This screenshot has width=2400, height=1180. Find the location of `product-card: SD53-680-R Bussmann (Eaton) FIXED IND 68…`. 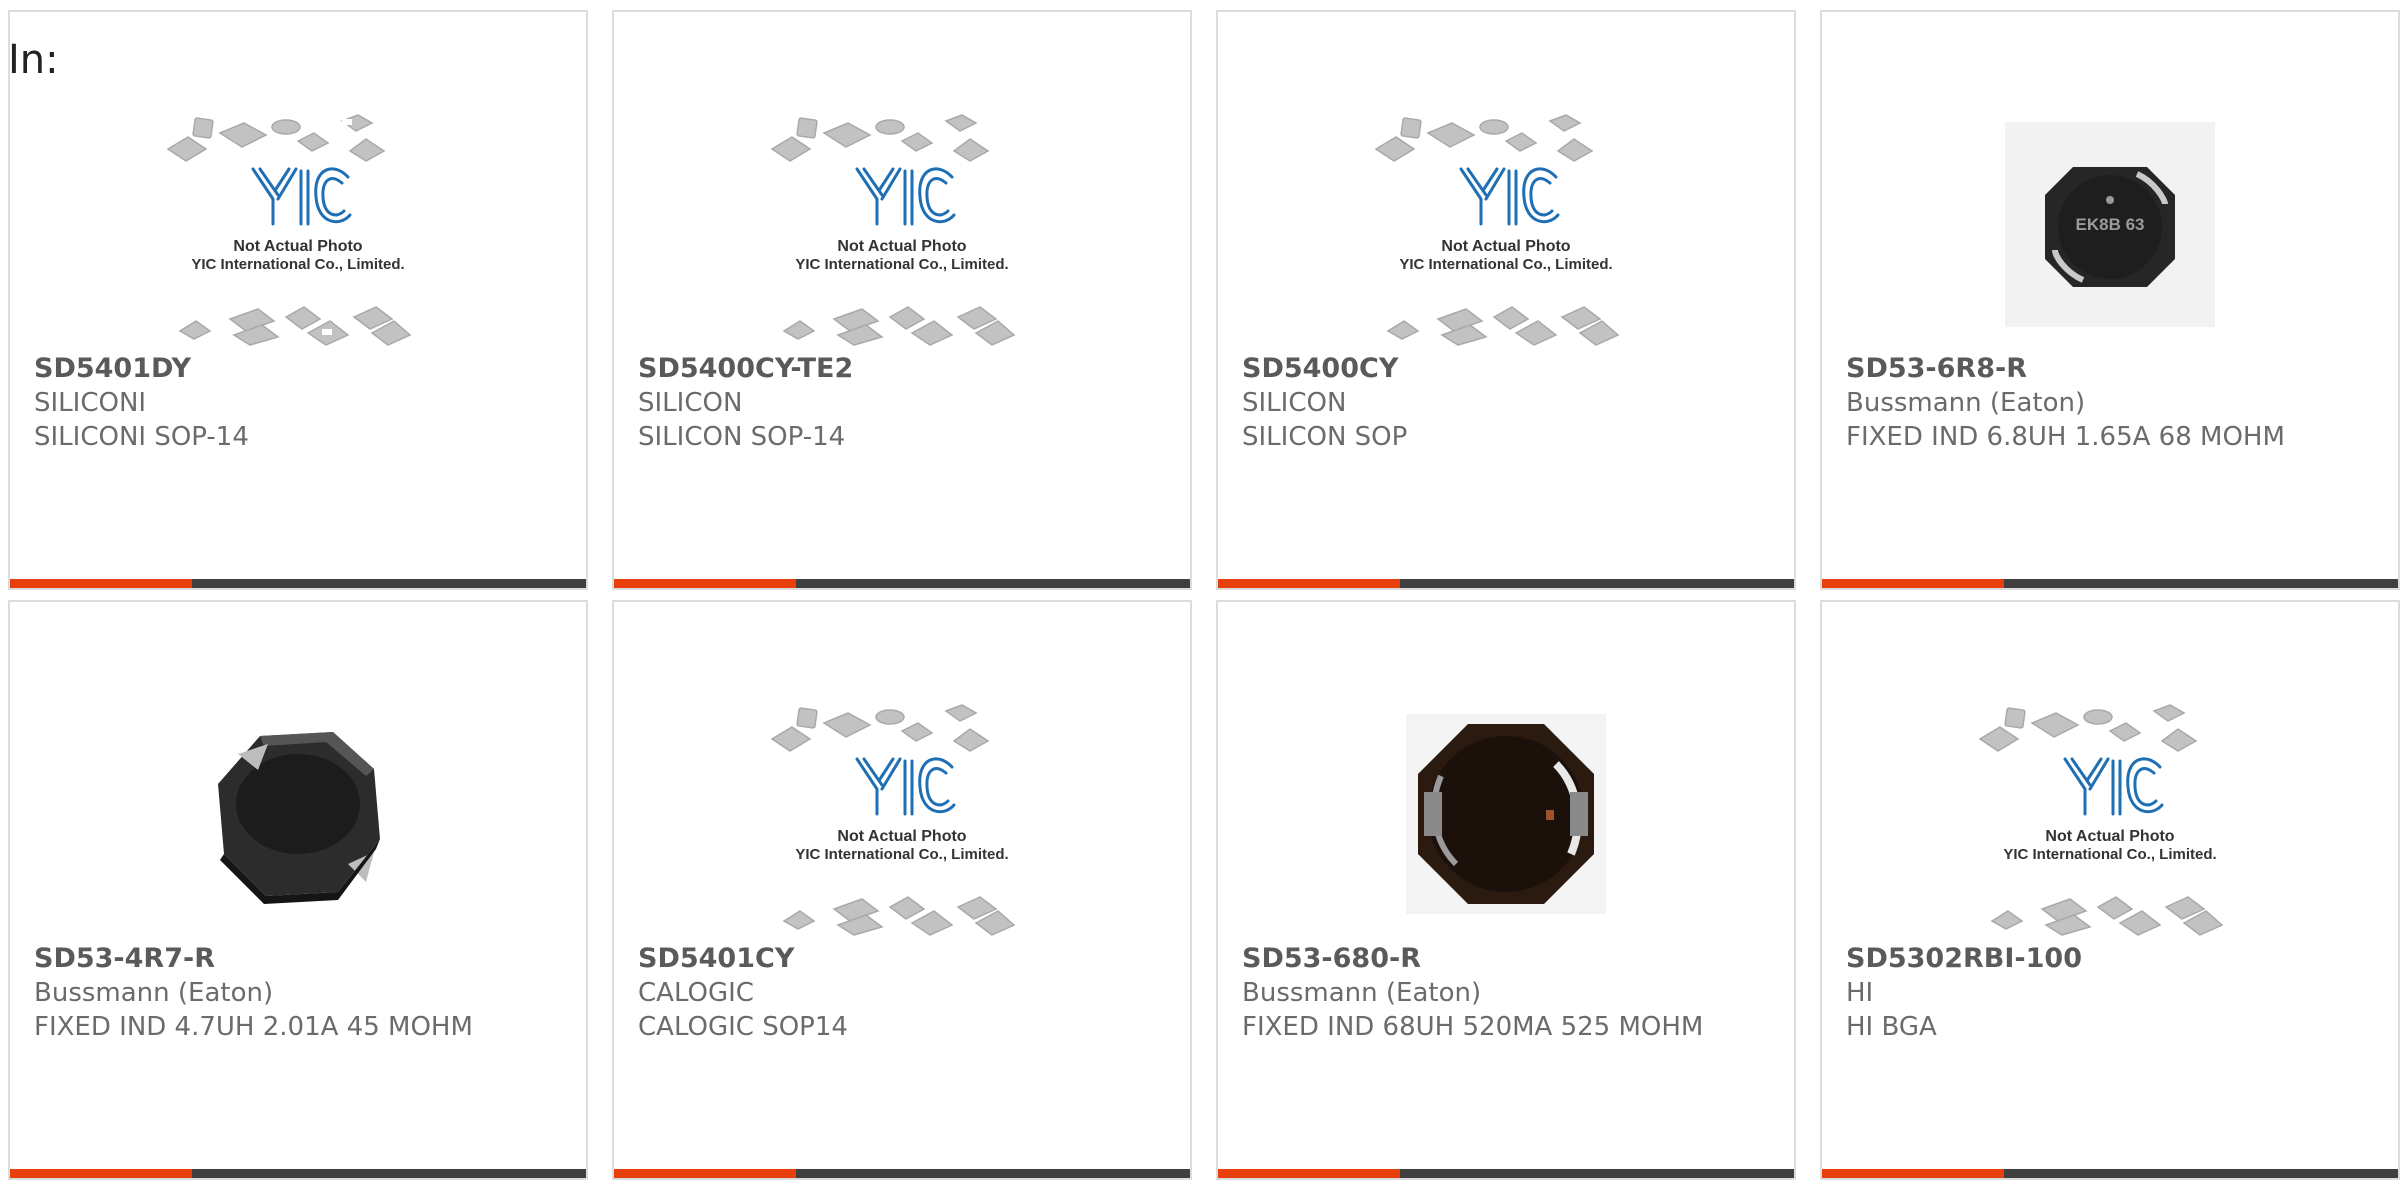

product-card: SD53-680-R Bussmann (Eaton) FIXED IND 68… is located at coordinates (1506, 890).